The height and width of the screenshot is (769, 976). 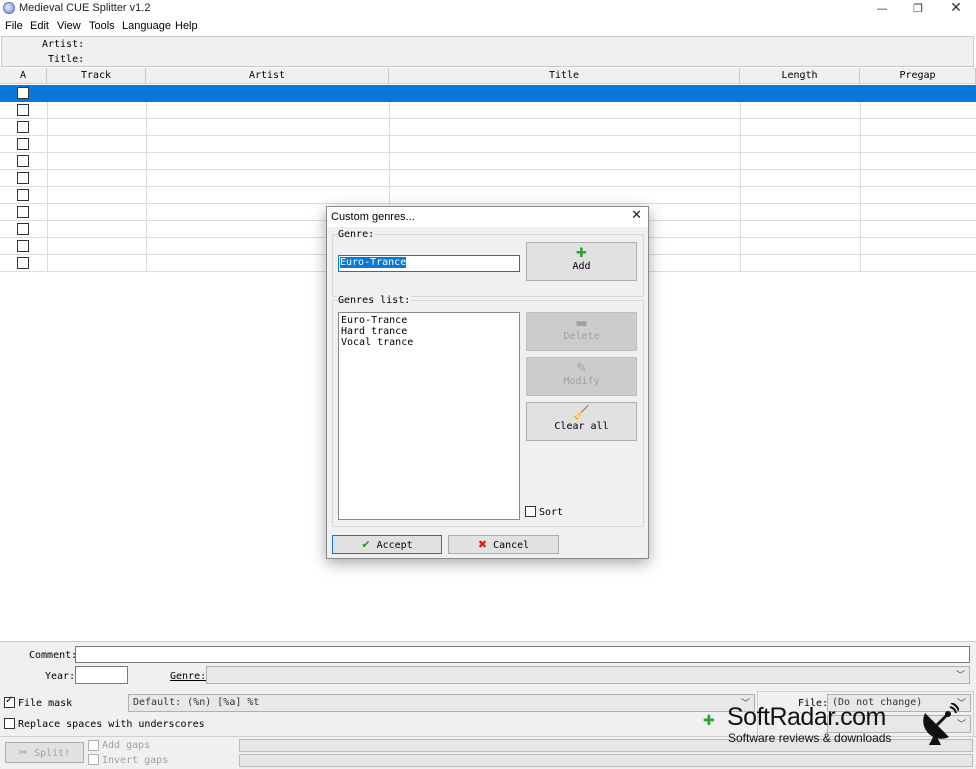 What do you see at coordinates (482, 544) in the screenshot?
I see `cancel-x-icon: ✖` at bounding box center [482, 544].